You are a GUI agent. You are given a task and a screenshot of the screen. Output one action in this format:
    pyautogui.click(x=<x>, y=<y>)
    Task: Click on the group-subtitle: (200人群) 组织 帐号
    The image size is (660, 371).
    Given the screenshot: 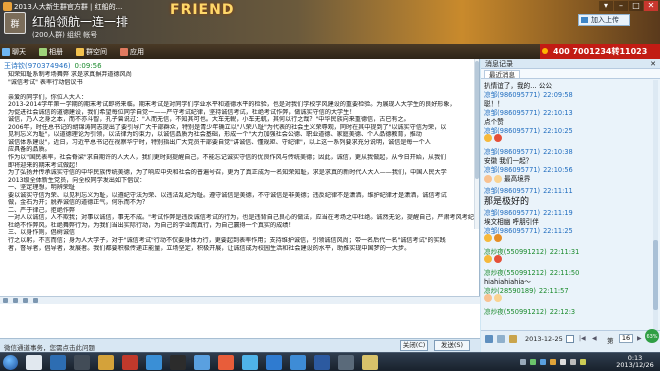 What is the action you would take?
    pyautogui.click(x=65, y=35)
    